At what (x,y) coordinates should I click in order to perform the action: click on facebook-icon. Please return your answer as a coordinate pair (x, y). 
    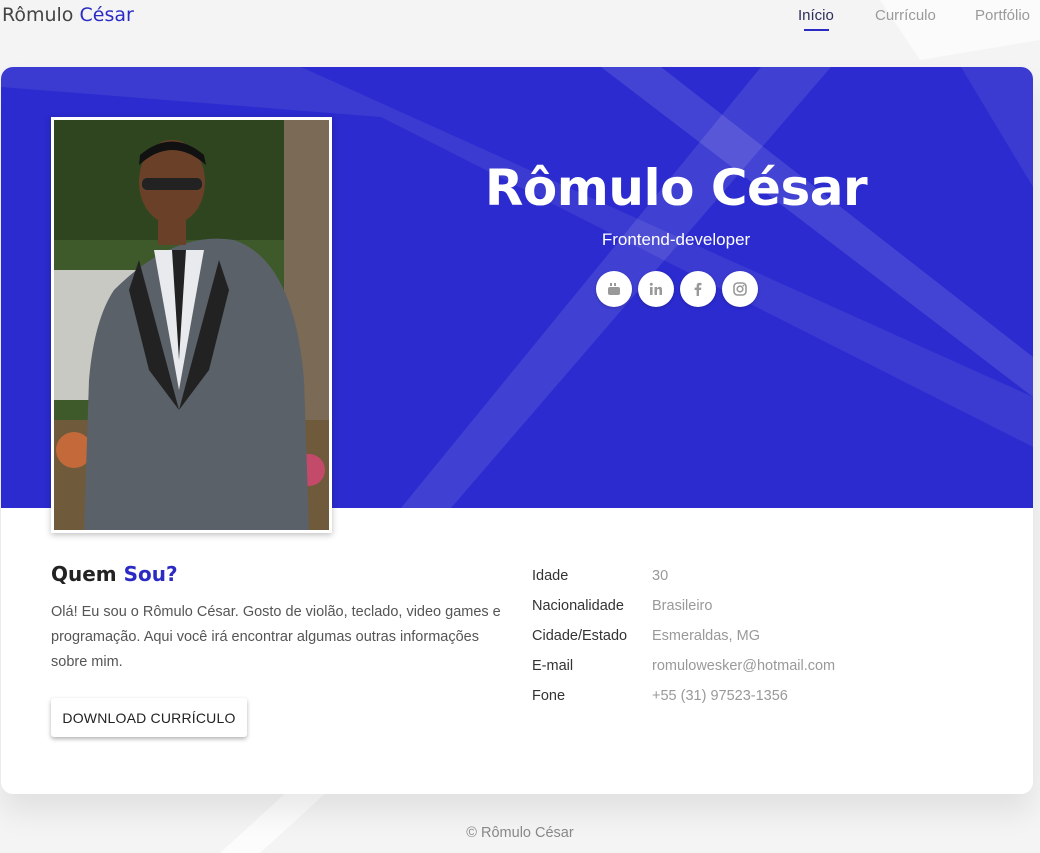
    Looking at the image, I should click on (698, 289).